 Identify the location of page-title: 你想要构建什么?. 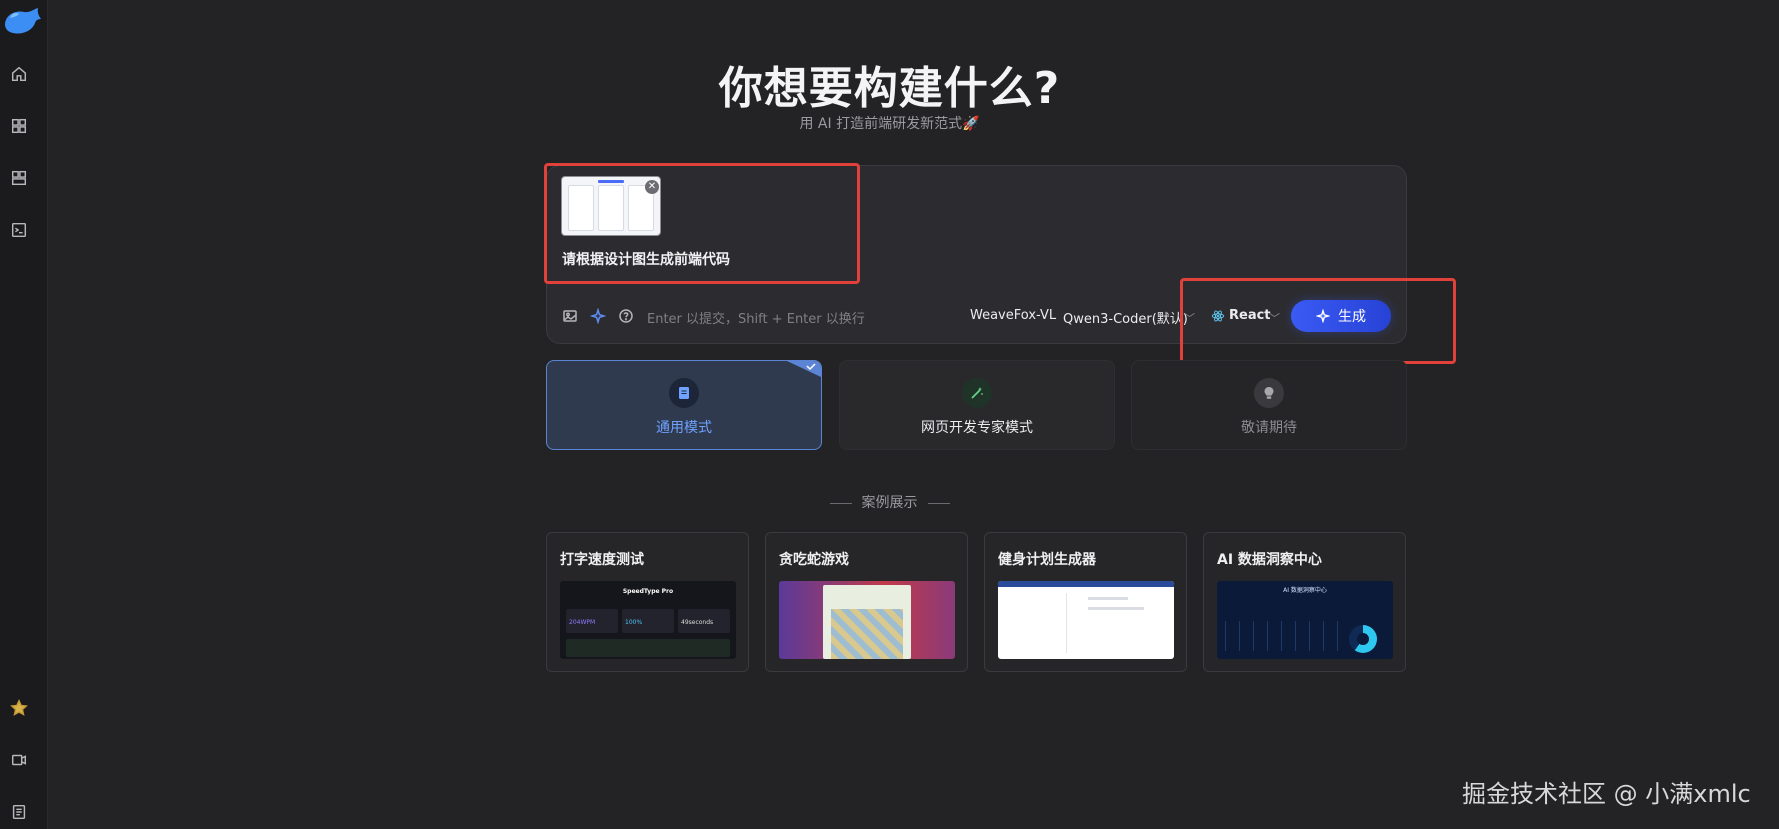
(889, 88).